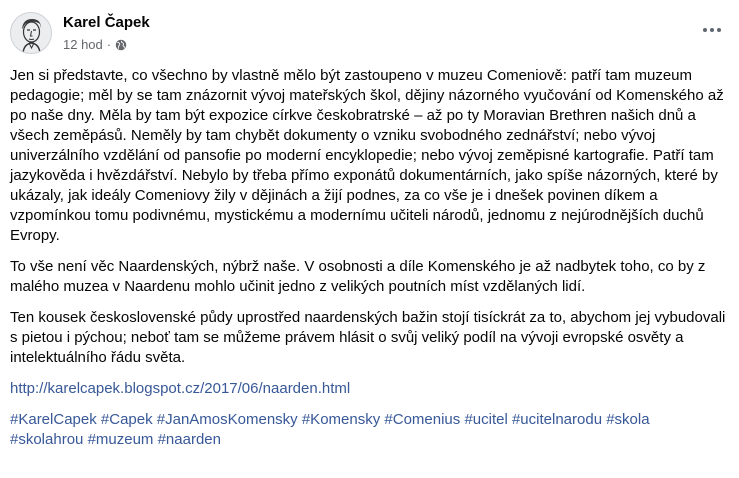 This screenshot has width=739, height=478. What do you see at coordinates (46, 439) in the screenshot?
I see `hashtag-link: #skolahrou` at bounding box center [46, 439].